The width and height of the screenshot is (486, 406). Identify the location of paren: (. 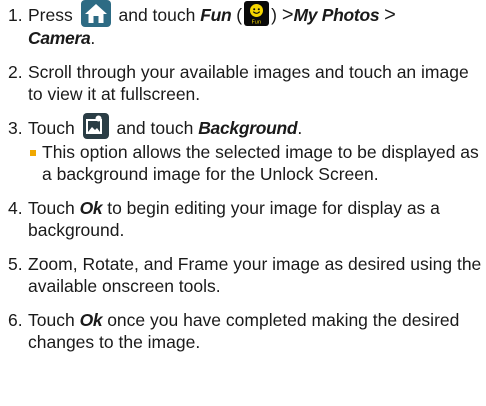
(239, 15).